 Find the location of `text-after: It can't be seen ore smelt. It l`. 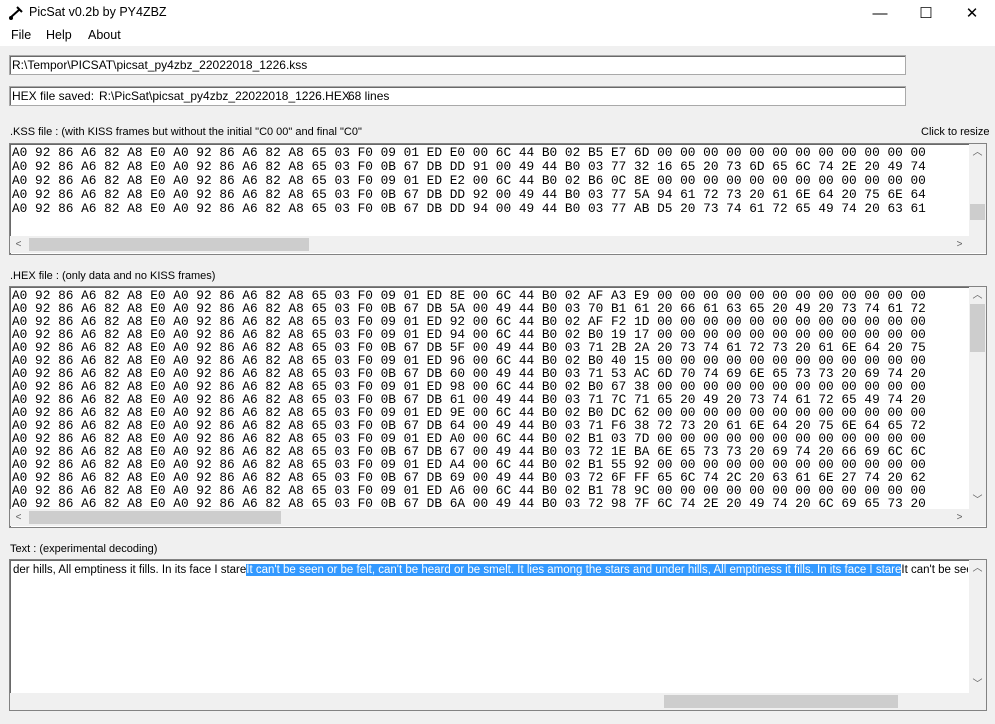

text-after: It can't be seen ore smelt. It l is located at coordinates (934, 570).